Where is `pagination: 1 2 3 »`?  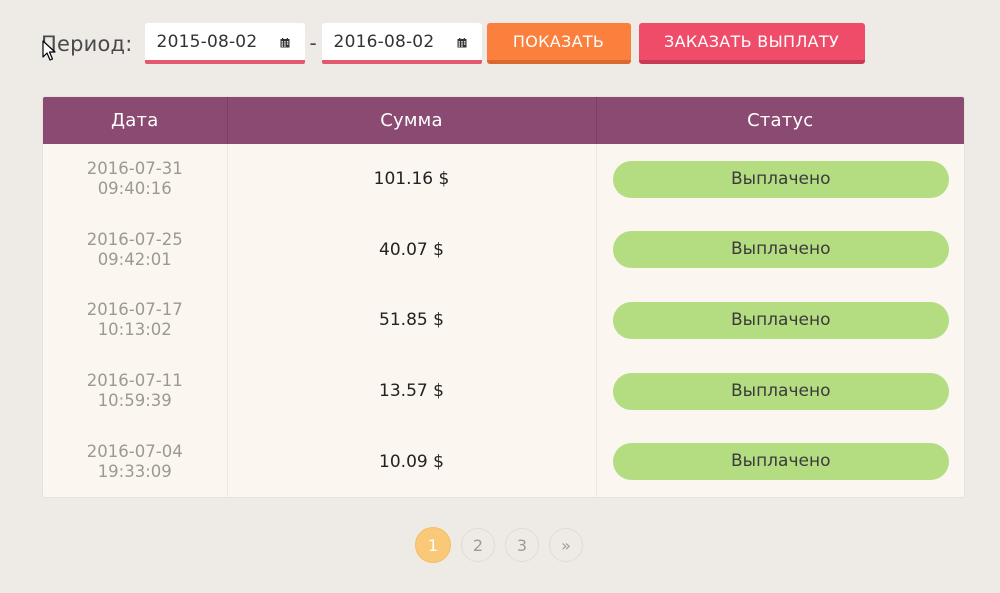 pagination: 1 2 3 » is located at coordinates (504, 545).